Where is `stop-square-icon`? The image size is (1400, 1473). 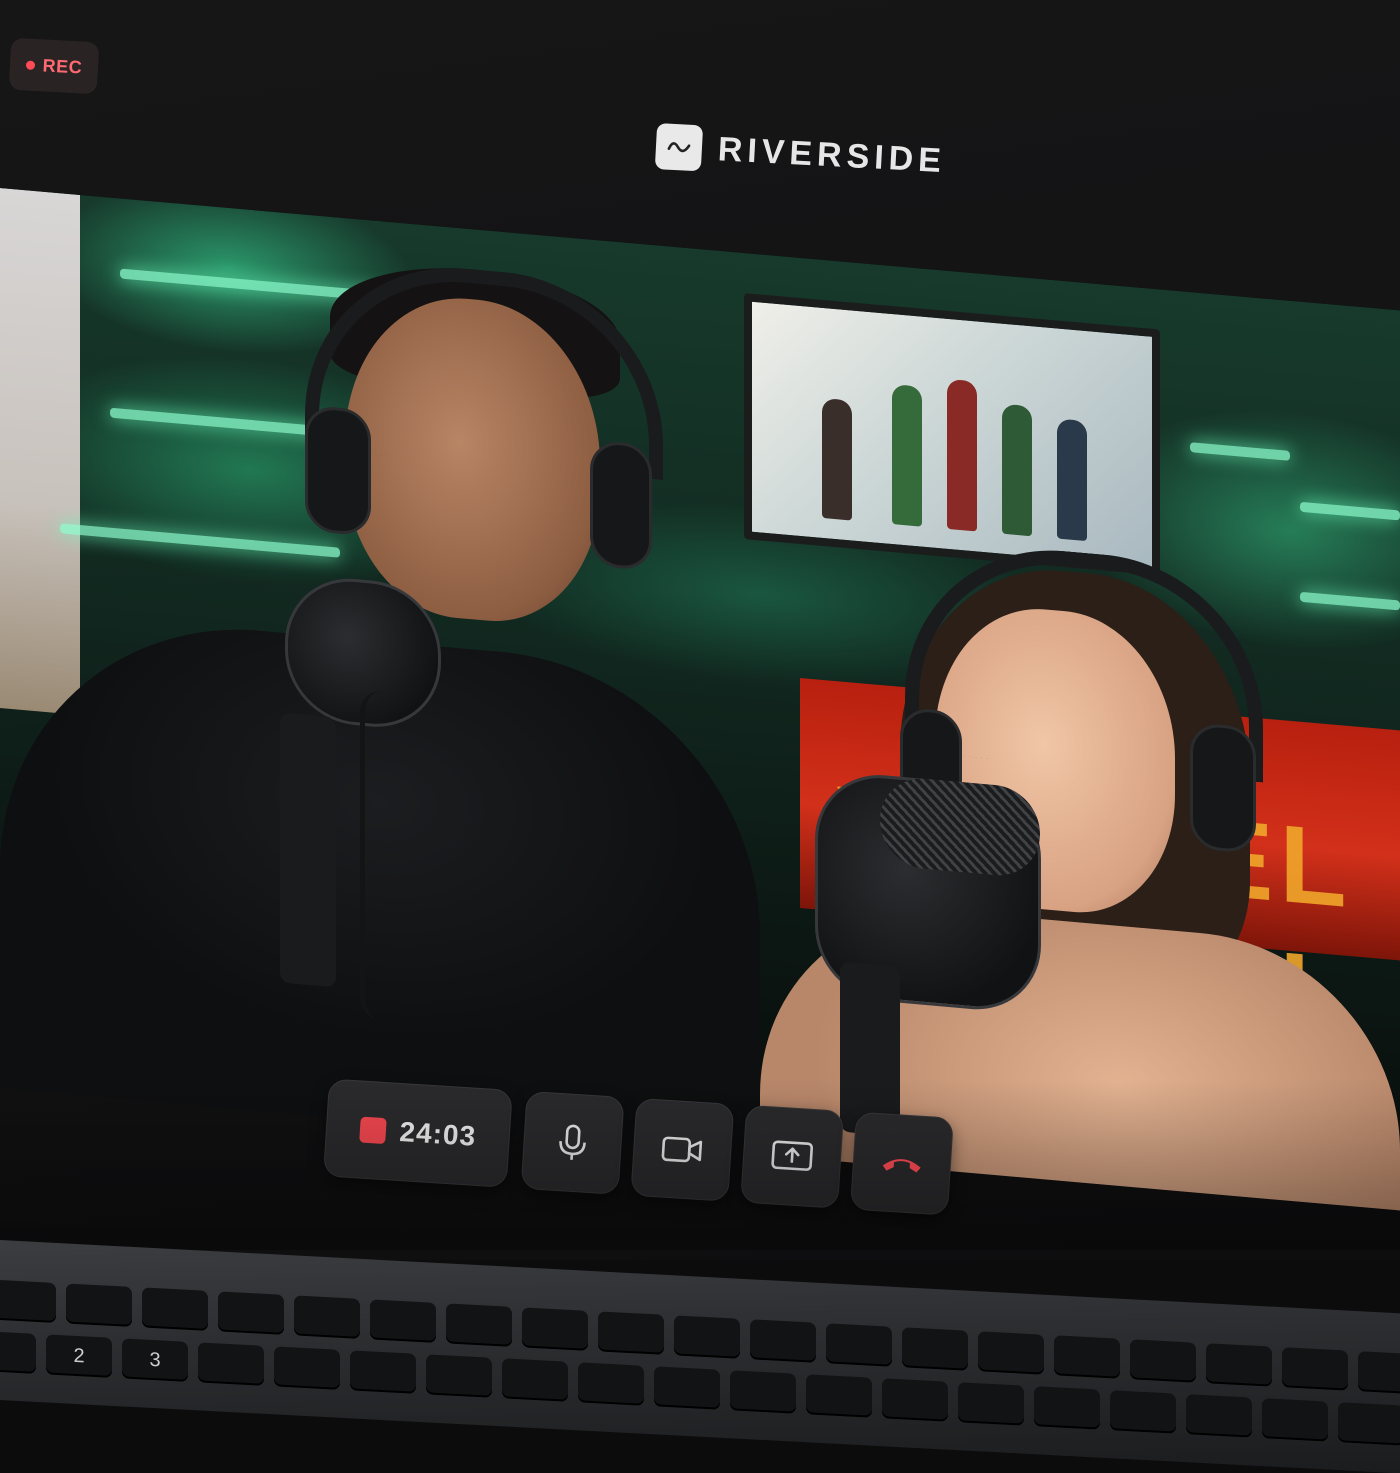
stop-square-icon is located at coordinates (373, 1131).